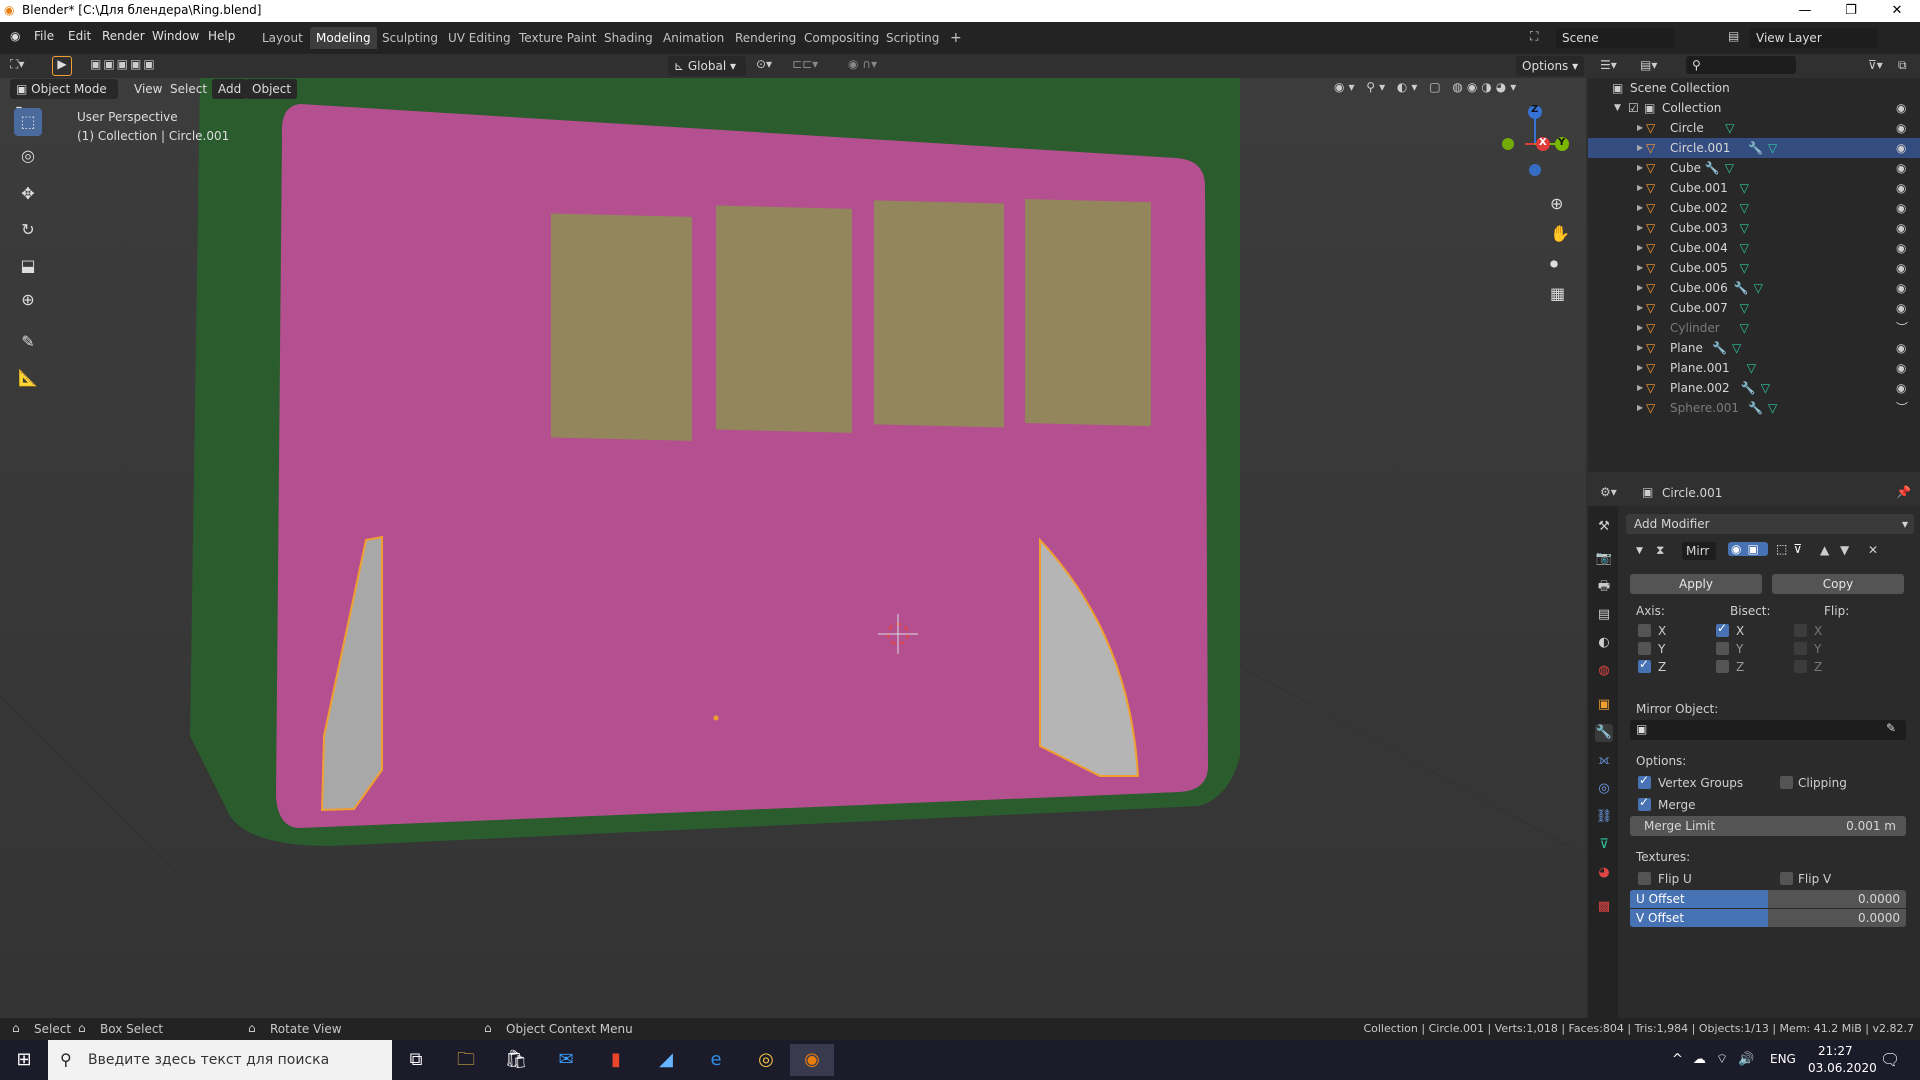  I want to click on office-icon: ▮, so click(616, 1060).